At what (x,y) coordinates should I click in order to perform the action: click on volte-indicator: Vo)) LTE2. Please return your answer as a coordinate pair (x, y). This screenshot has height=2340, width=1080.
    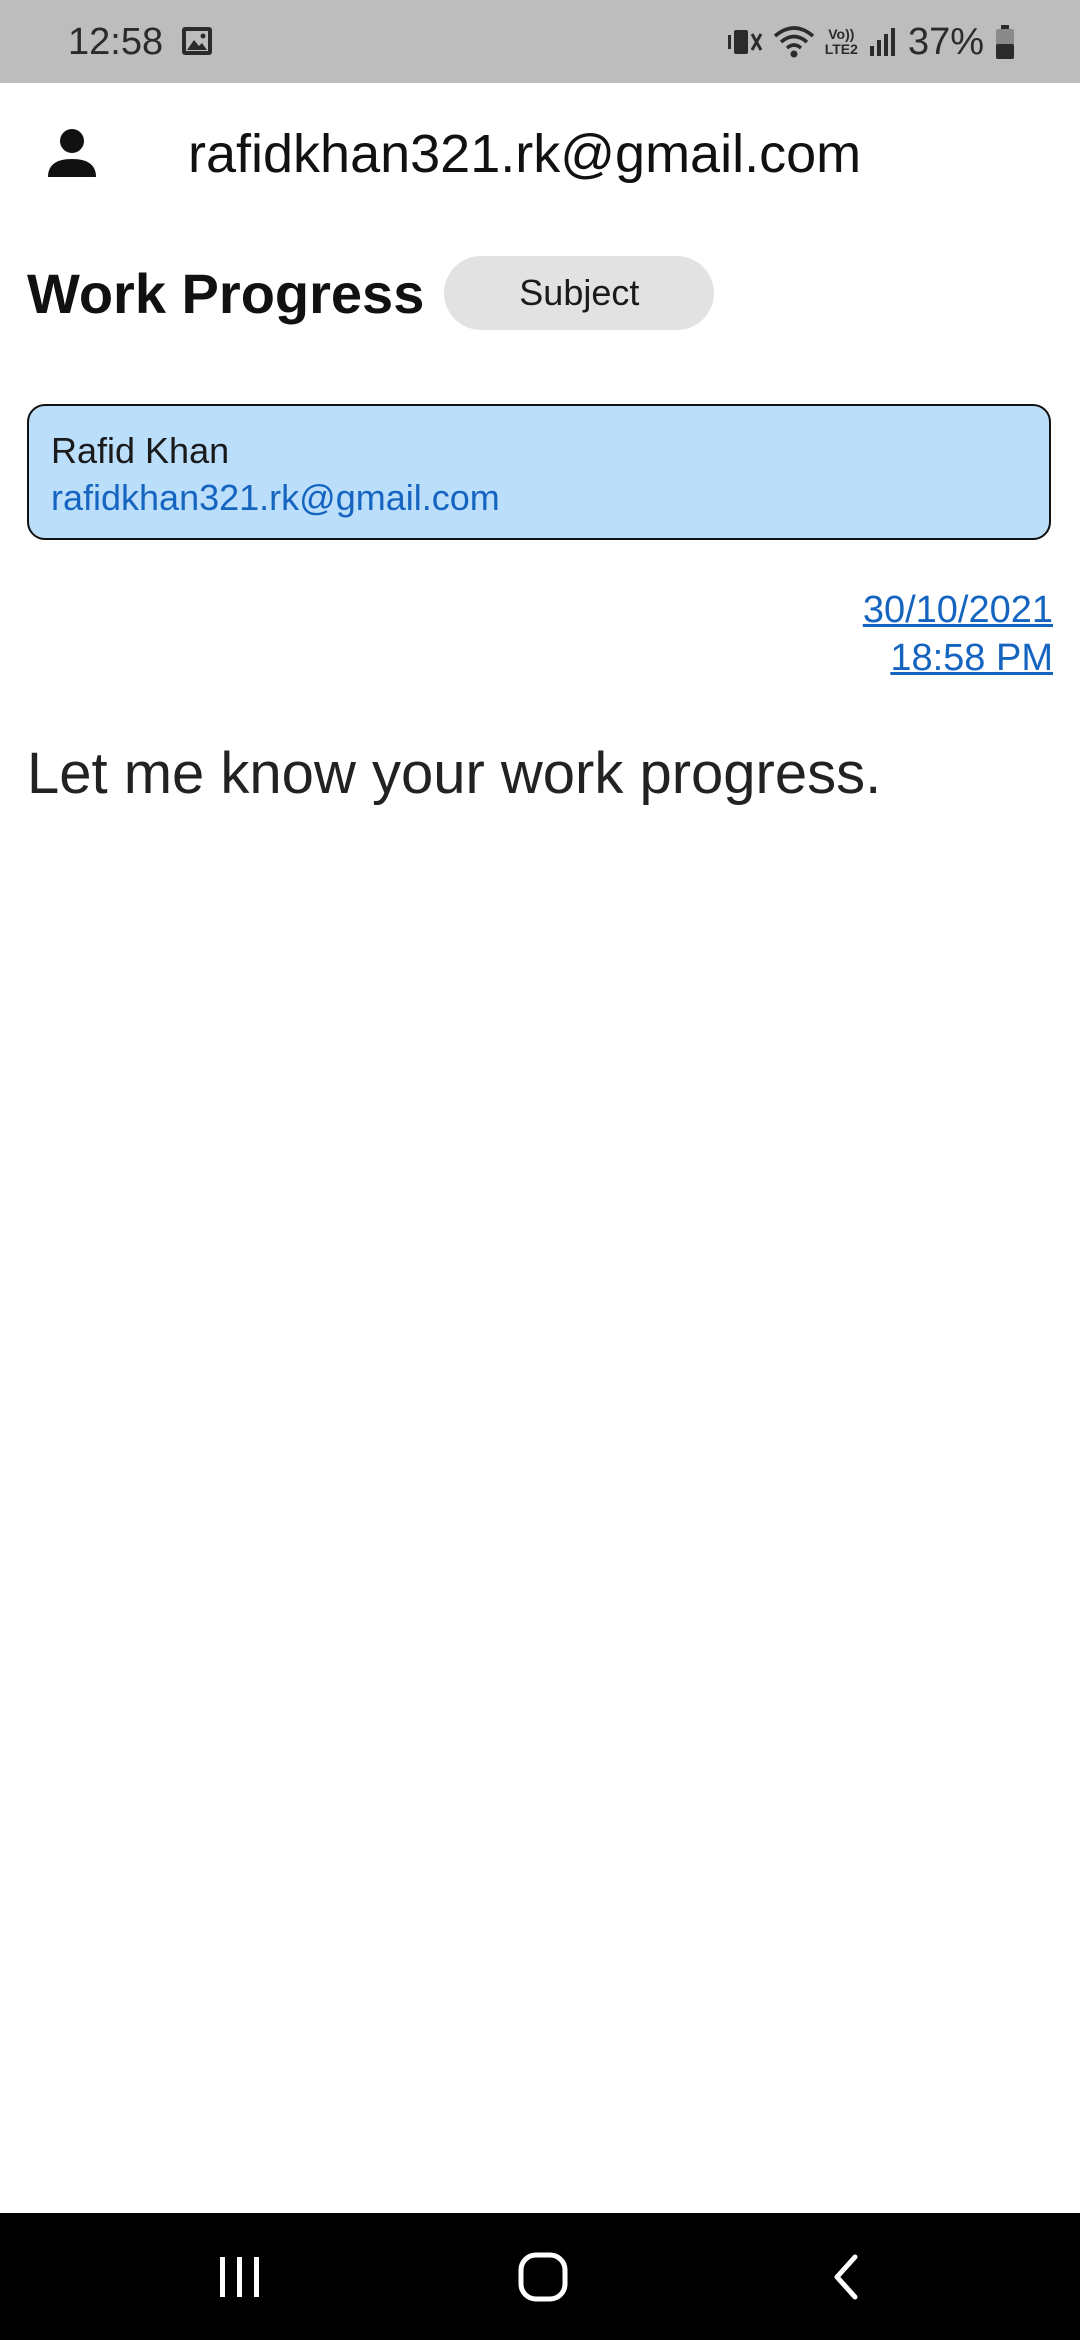
    Looking at the image, I should click on (841, 42).